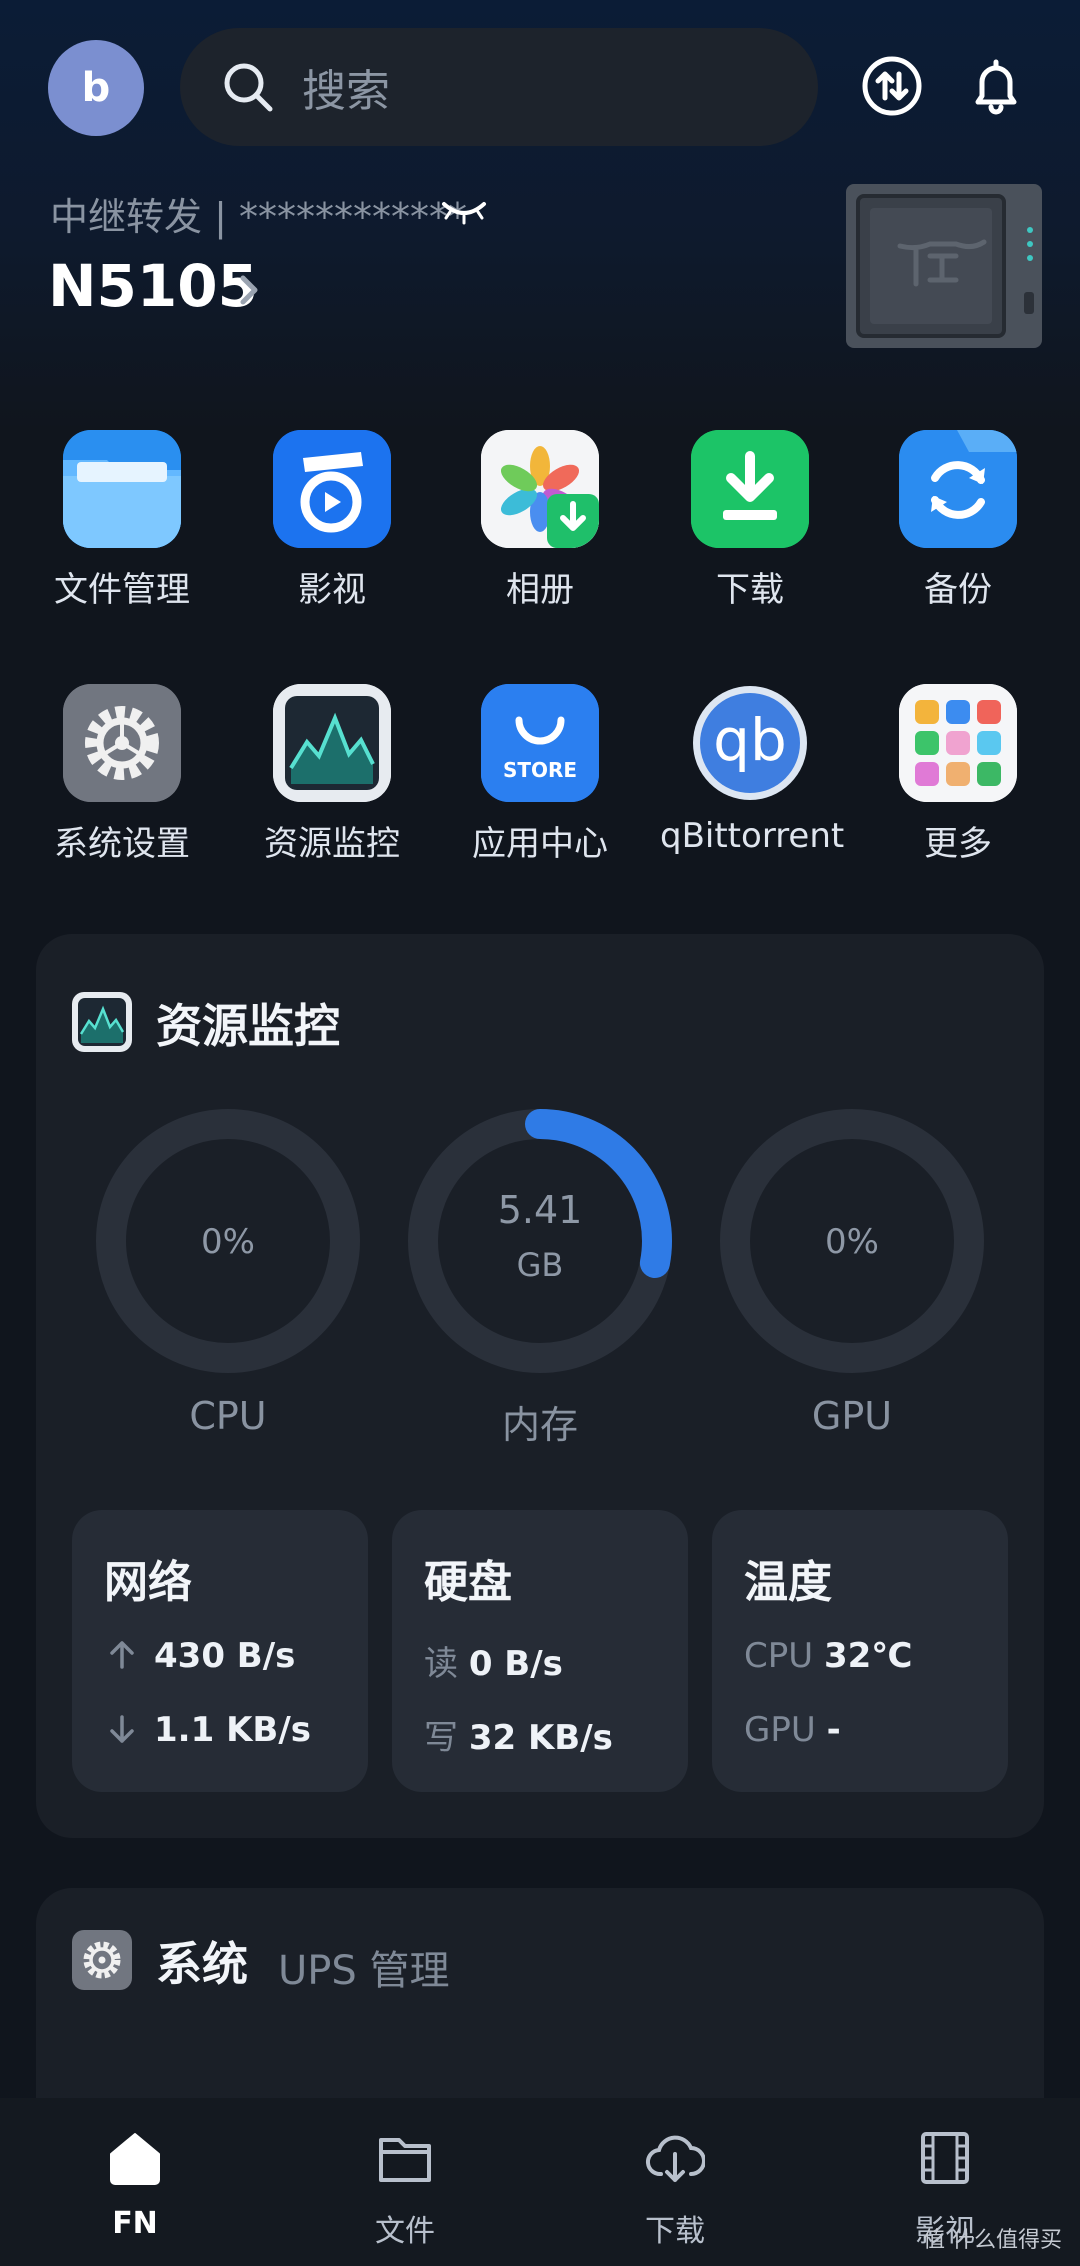  I want to click on user-avatar: b, so click(96, 88).